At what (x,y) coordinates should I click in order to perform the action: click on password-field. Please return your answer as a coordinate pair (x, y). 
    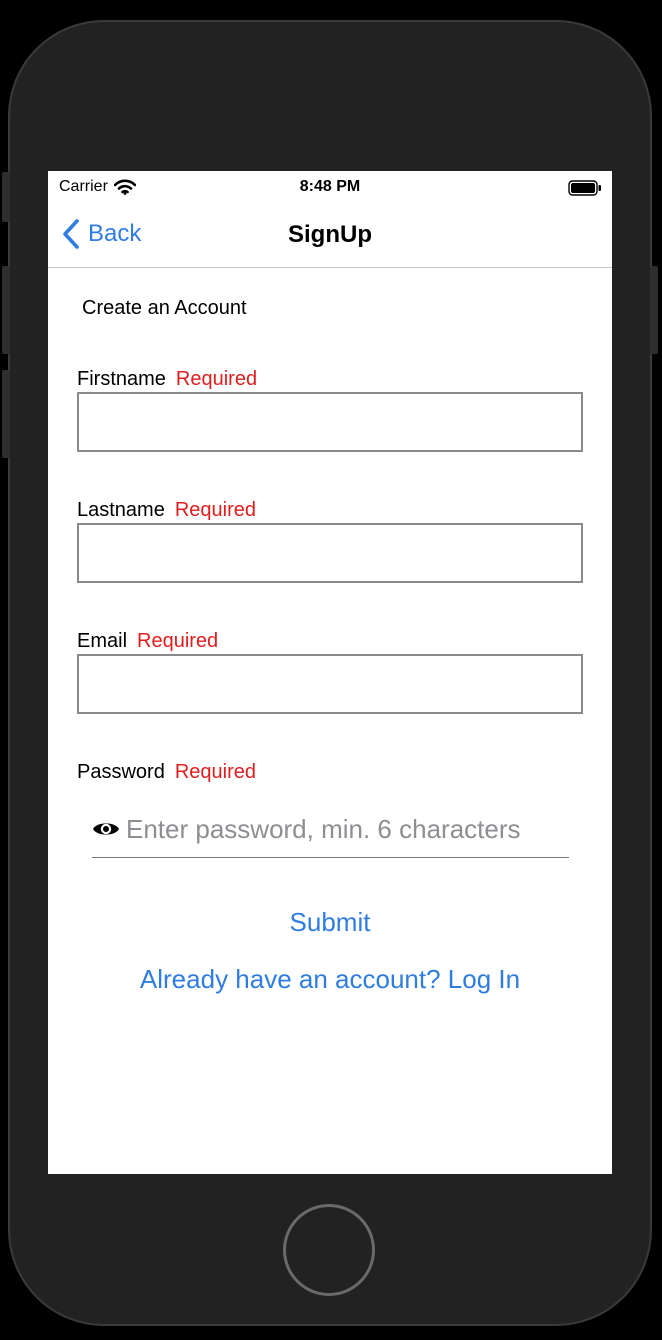
    Looking at the image, I should click on (330, 829).